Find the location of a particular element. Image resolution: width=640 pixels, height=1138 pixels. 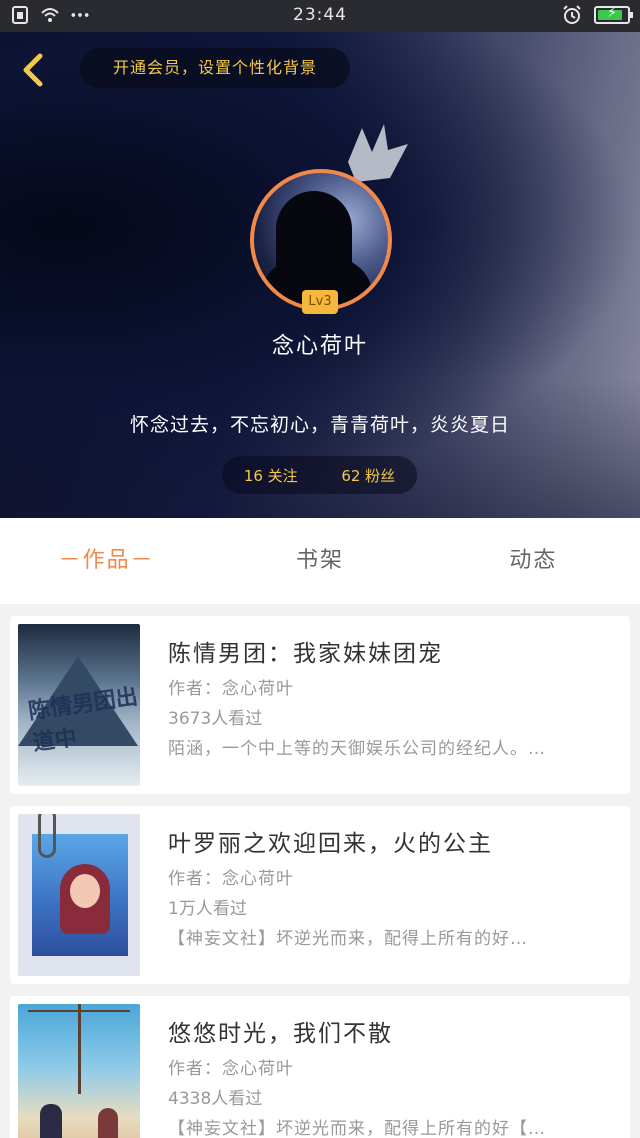

profile-tabs: －作品－ 书架 动态 is located at coordinates (320, 561).